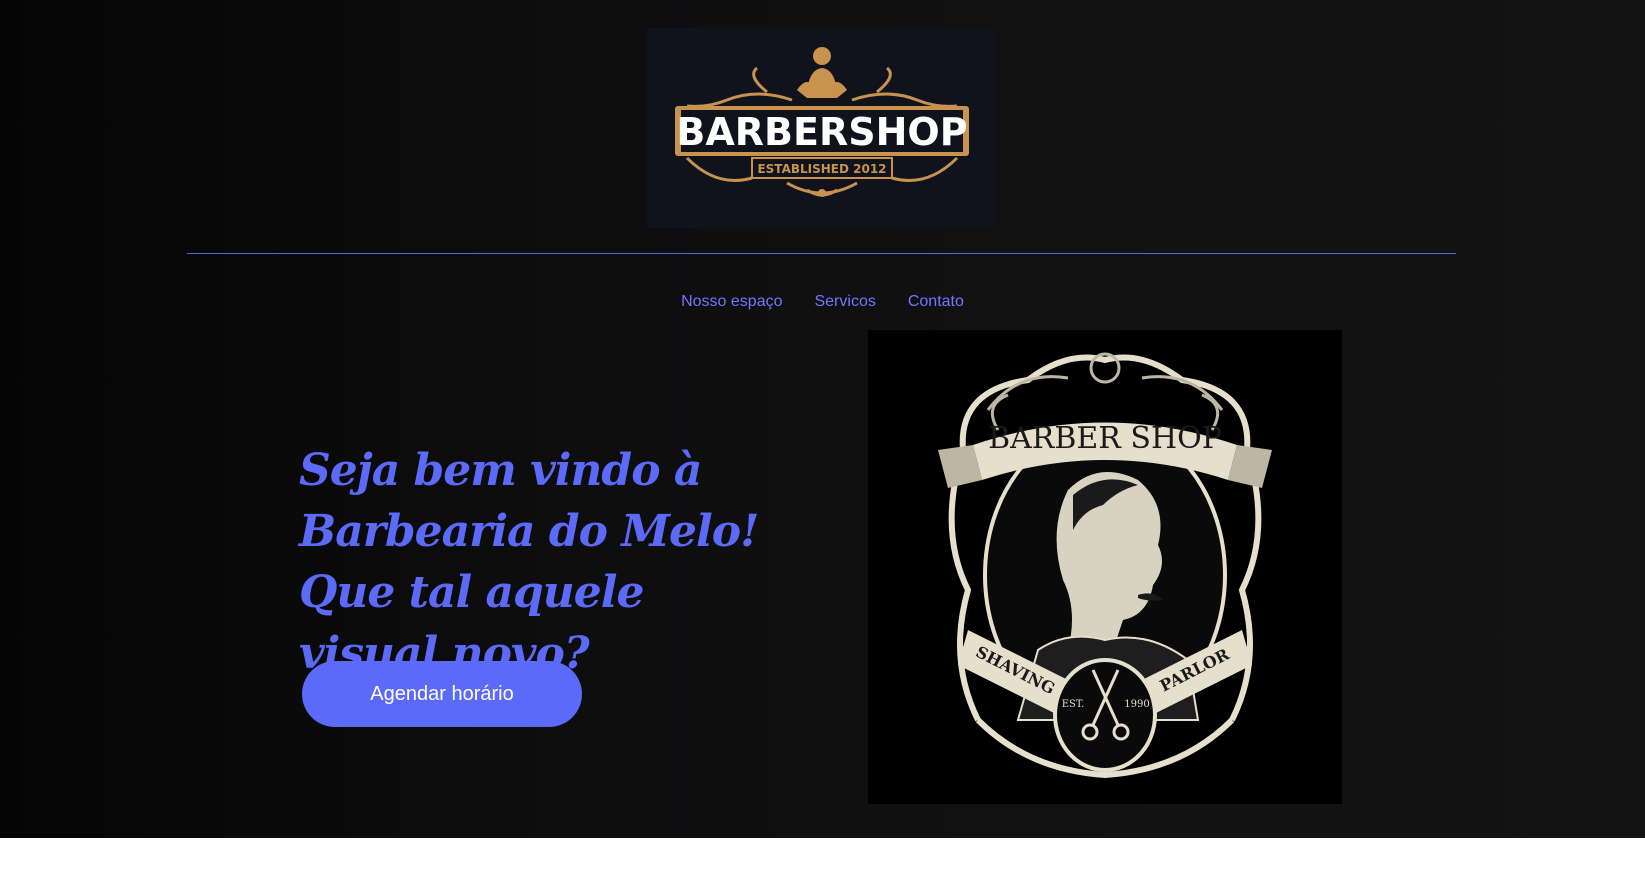 Image resolution: width=1645 pixels, height=890 pixels. What do you see at coordinates (821, 253) in the screenshot?
I see `header-divider` at bounding box center [821, 253].